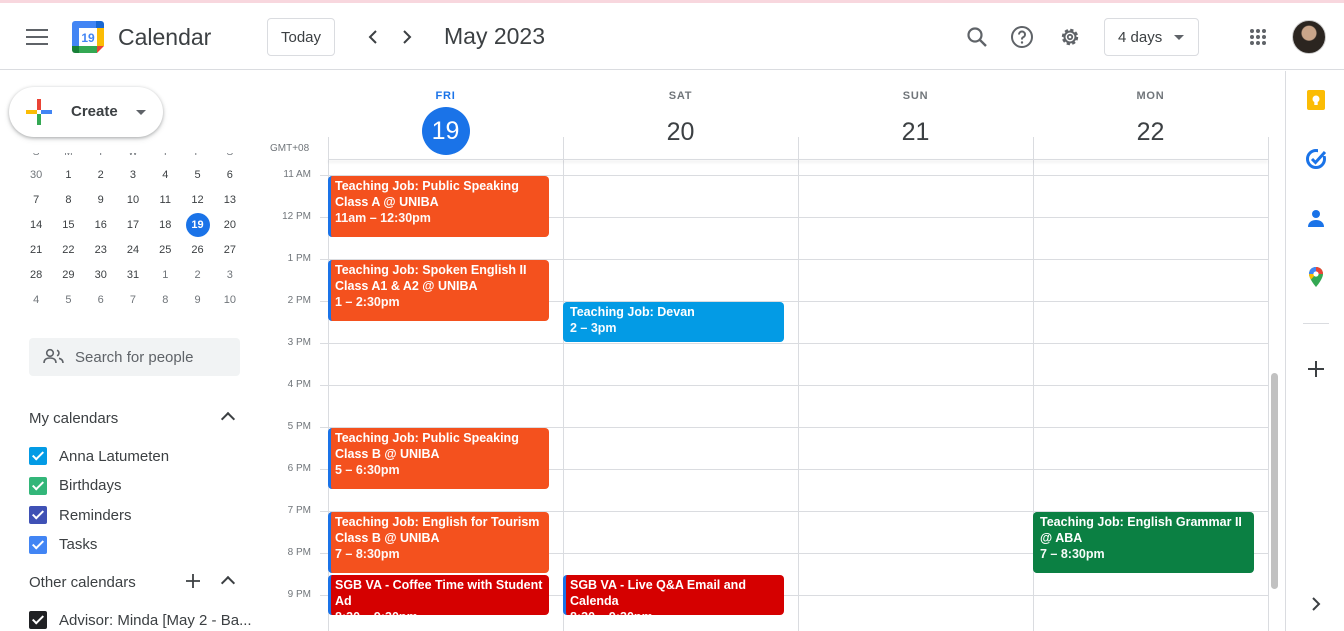 The image size is (1344, 631). What do you see at coordinates (165, 225) in the screenshot?
I see `mini-day: 18` at bounding box center [165, 225].